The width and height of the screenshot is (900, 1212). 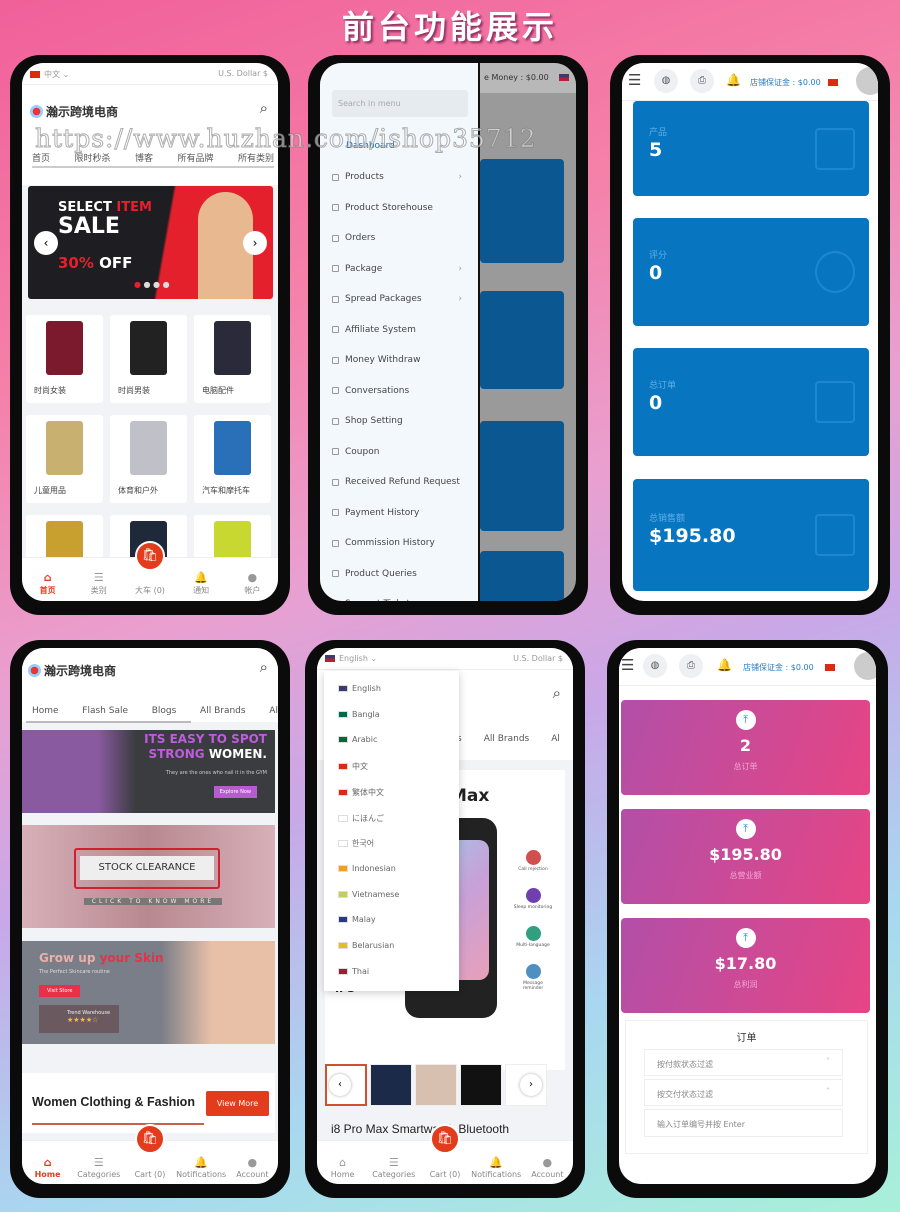 What do you see at coordinates (397, 421) in the screenshot?
I see `sidebar-item: Shop Setting` at bounding box center [397, 421].